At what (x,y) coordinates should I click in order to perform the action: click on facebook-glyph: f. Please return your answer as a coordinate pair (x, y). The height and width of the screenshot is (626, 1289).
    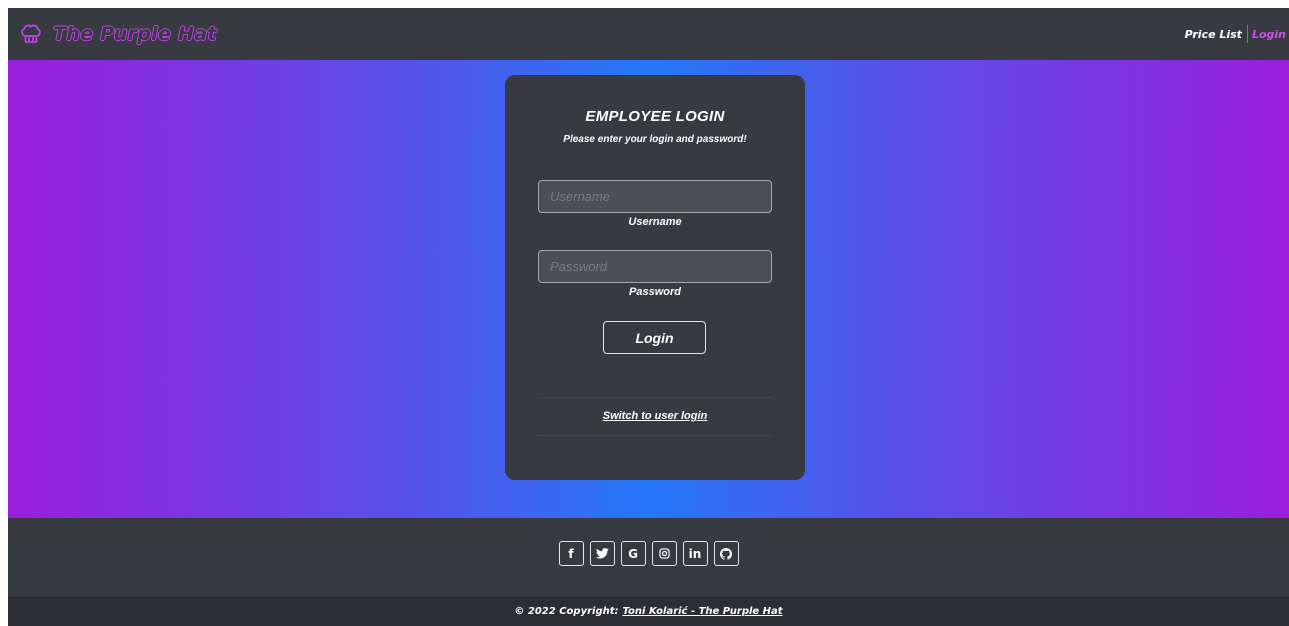
    Looking at the image, I should click on (571, 553).